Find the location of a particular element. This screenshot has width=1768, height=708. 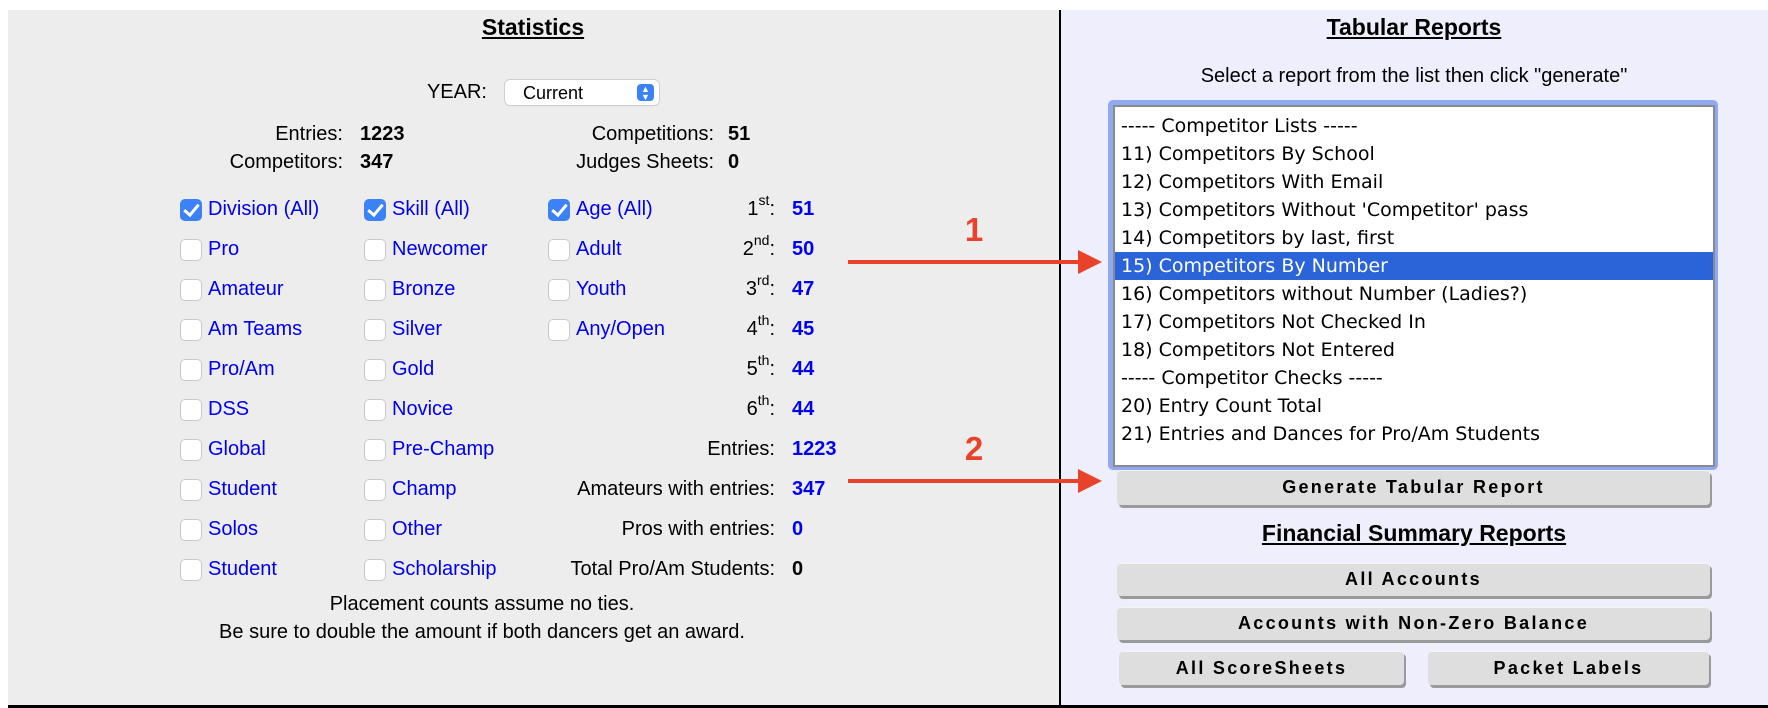

report-option: 17) Competitors Not Checked In is located at coordinates (1414, 322).